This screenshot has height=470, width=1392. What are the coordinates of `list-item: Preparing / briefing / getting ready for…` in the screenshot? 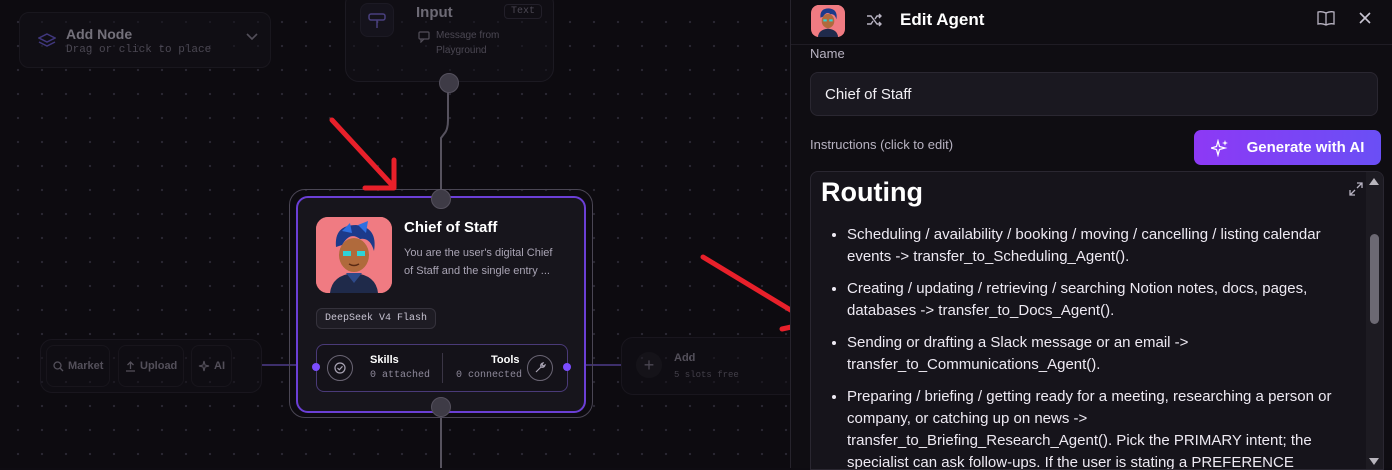 It's located at (1097, 427).